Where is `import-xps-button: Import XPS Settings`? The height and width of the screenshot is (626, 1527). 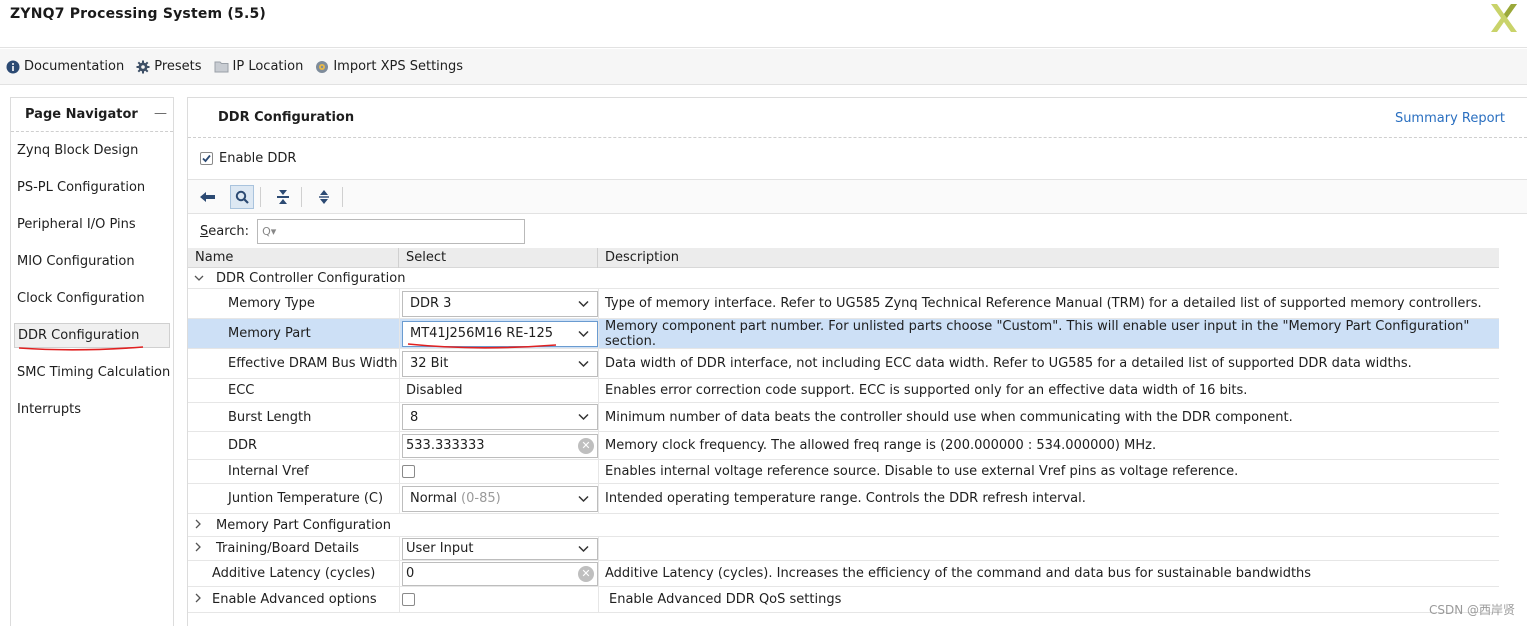 import-xps-button: Import XPS Settings is located at coordinates (389, 66).